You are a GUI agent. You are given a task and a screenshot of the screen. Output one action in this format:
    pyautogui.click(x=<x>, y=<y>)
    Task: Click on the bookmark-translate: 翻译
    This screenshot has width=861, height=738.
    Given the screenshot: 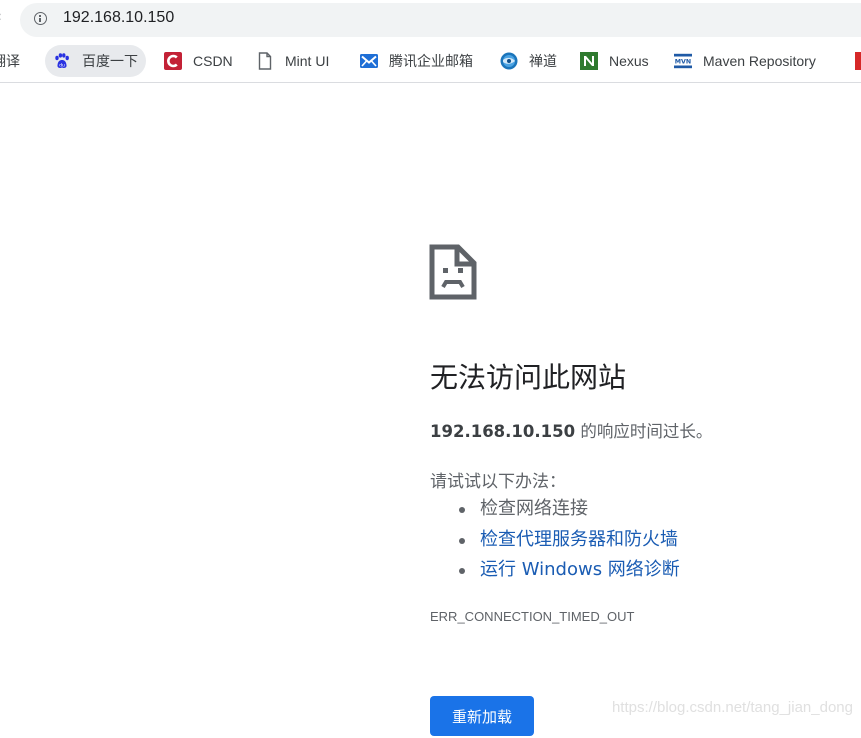 What is the action you would take?
    pyautogui.click(x=10, y=61)
    